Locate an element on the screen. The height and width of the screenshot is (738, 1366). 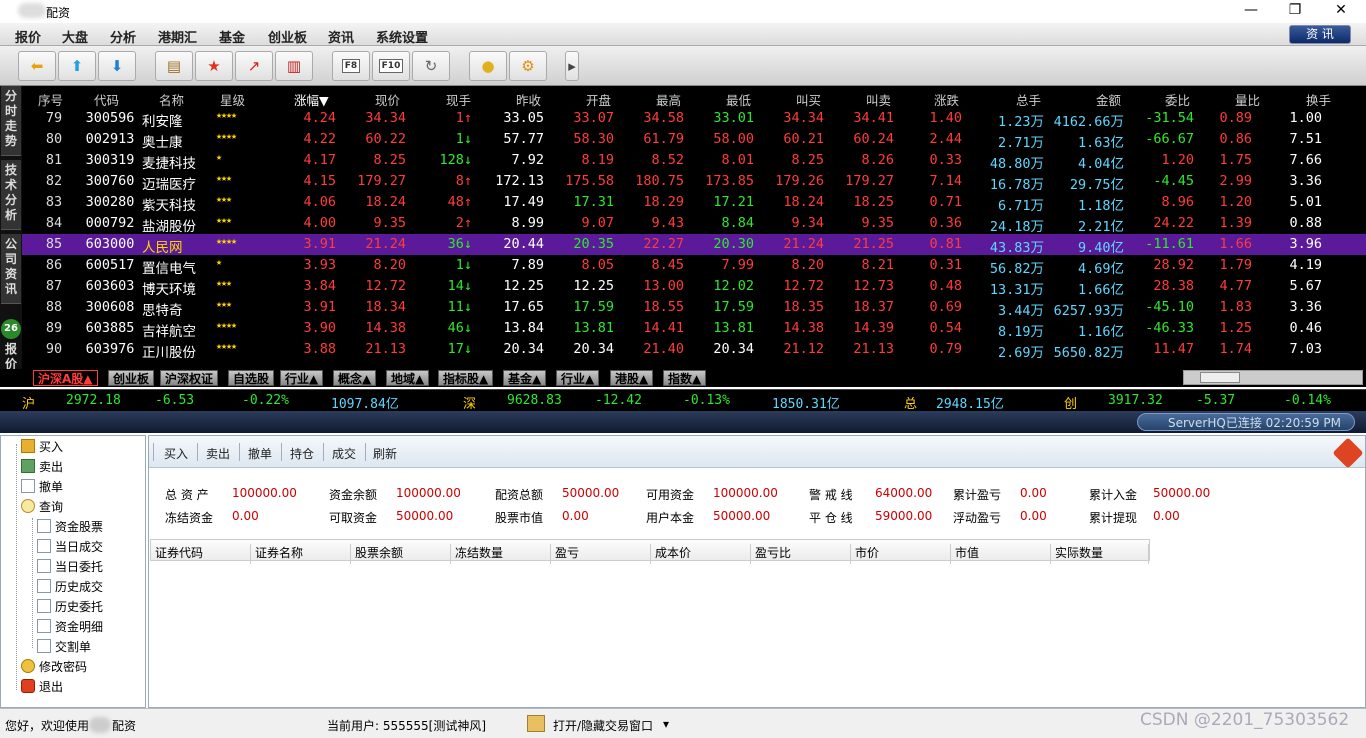
menu-news: 资讯 is located at coordinates (341, 36).